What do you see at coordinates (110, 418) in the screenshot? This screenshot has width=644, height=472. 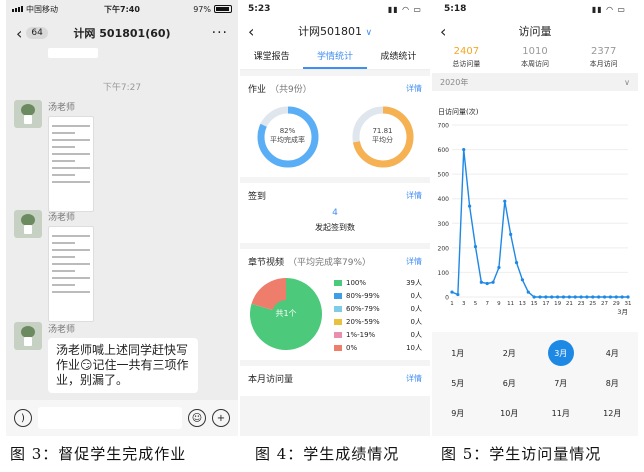 I see `message-input` at bounding box center [110, 418].